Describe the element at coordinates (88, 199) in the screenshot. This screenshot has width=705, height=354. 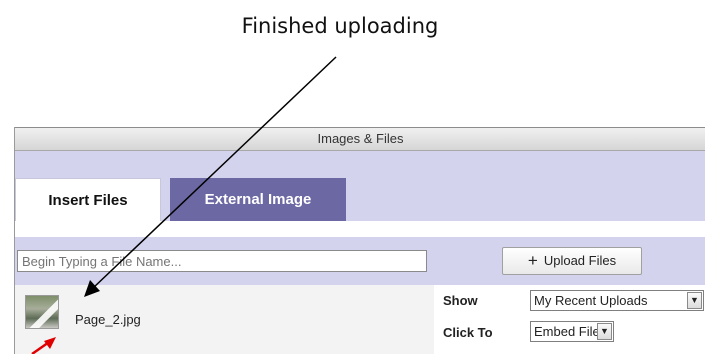
I see `tab-insert-files: Insert Files` at that location.